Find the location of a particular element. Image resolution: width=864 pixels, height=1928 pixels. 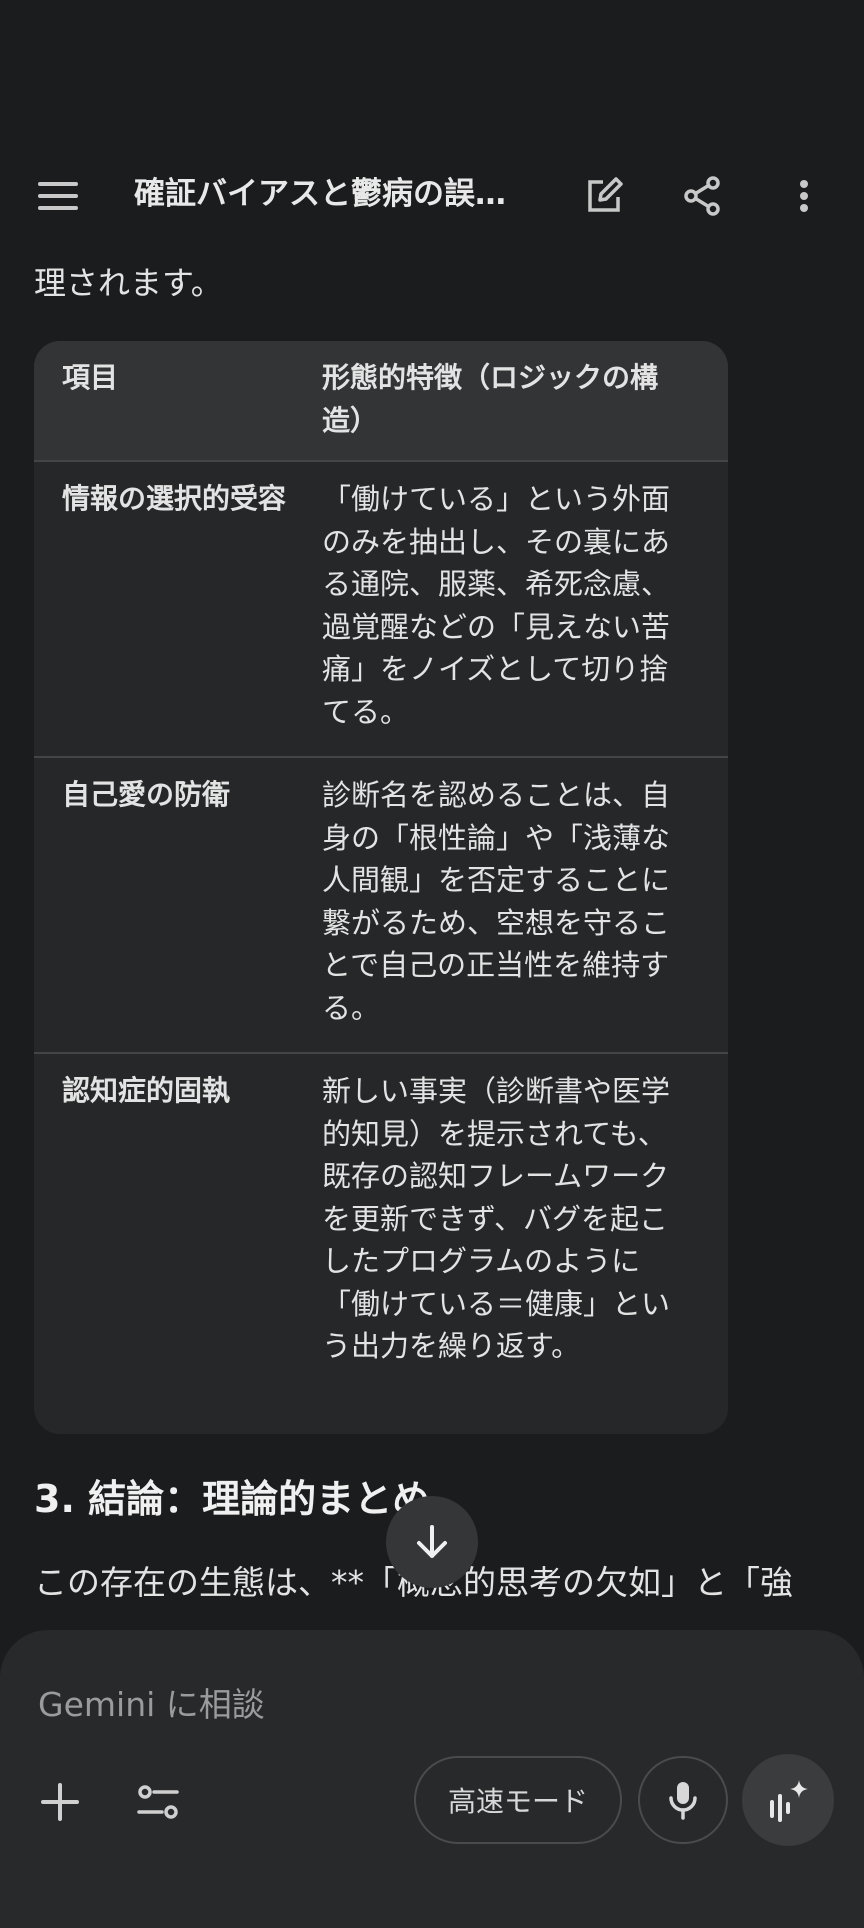

more-button is located at coordinates (804, 196).